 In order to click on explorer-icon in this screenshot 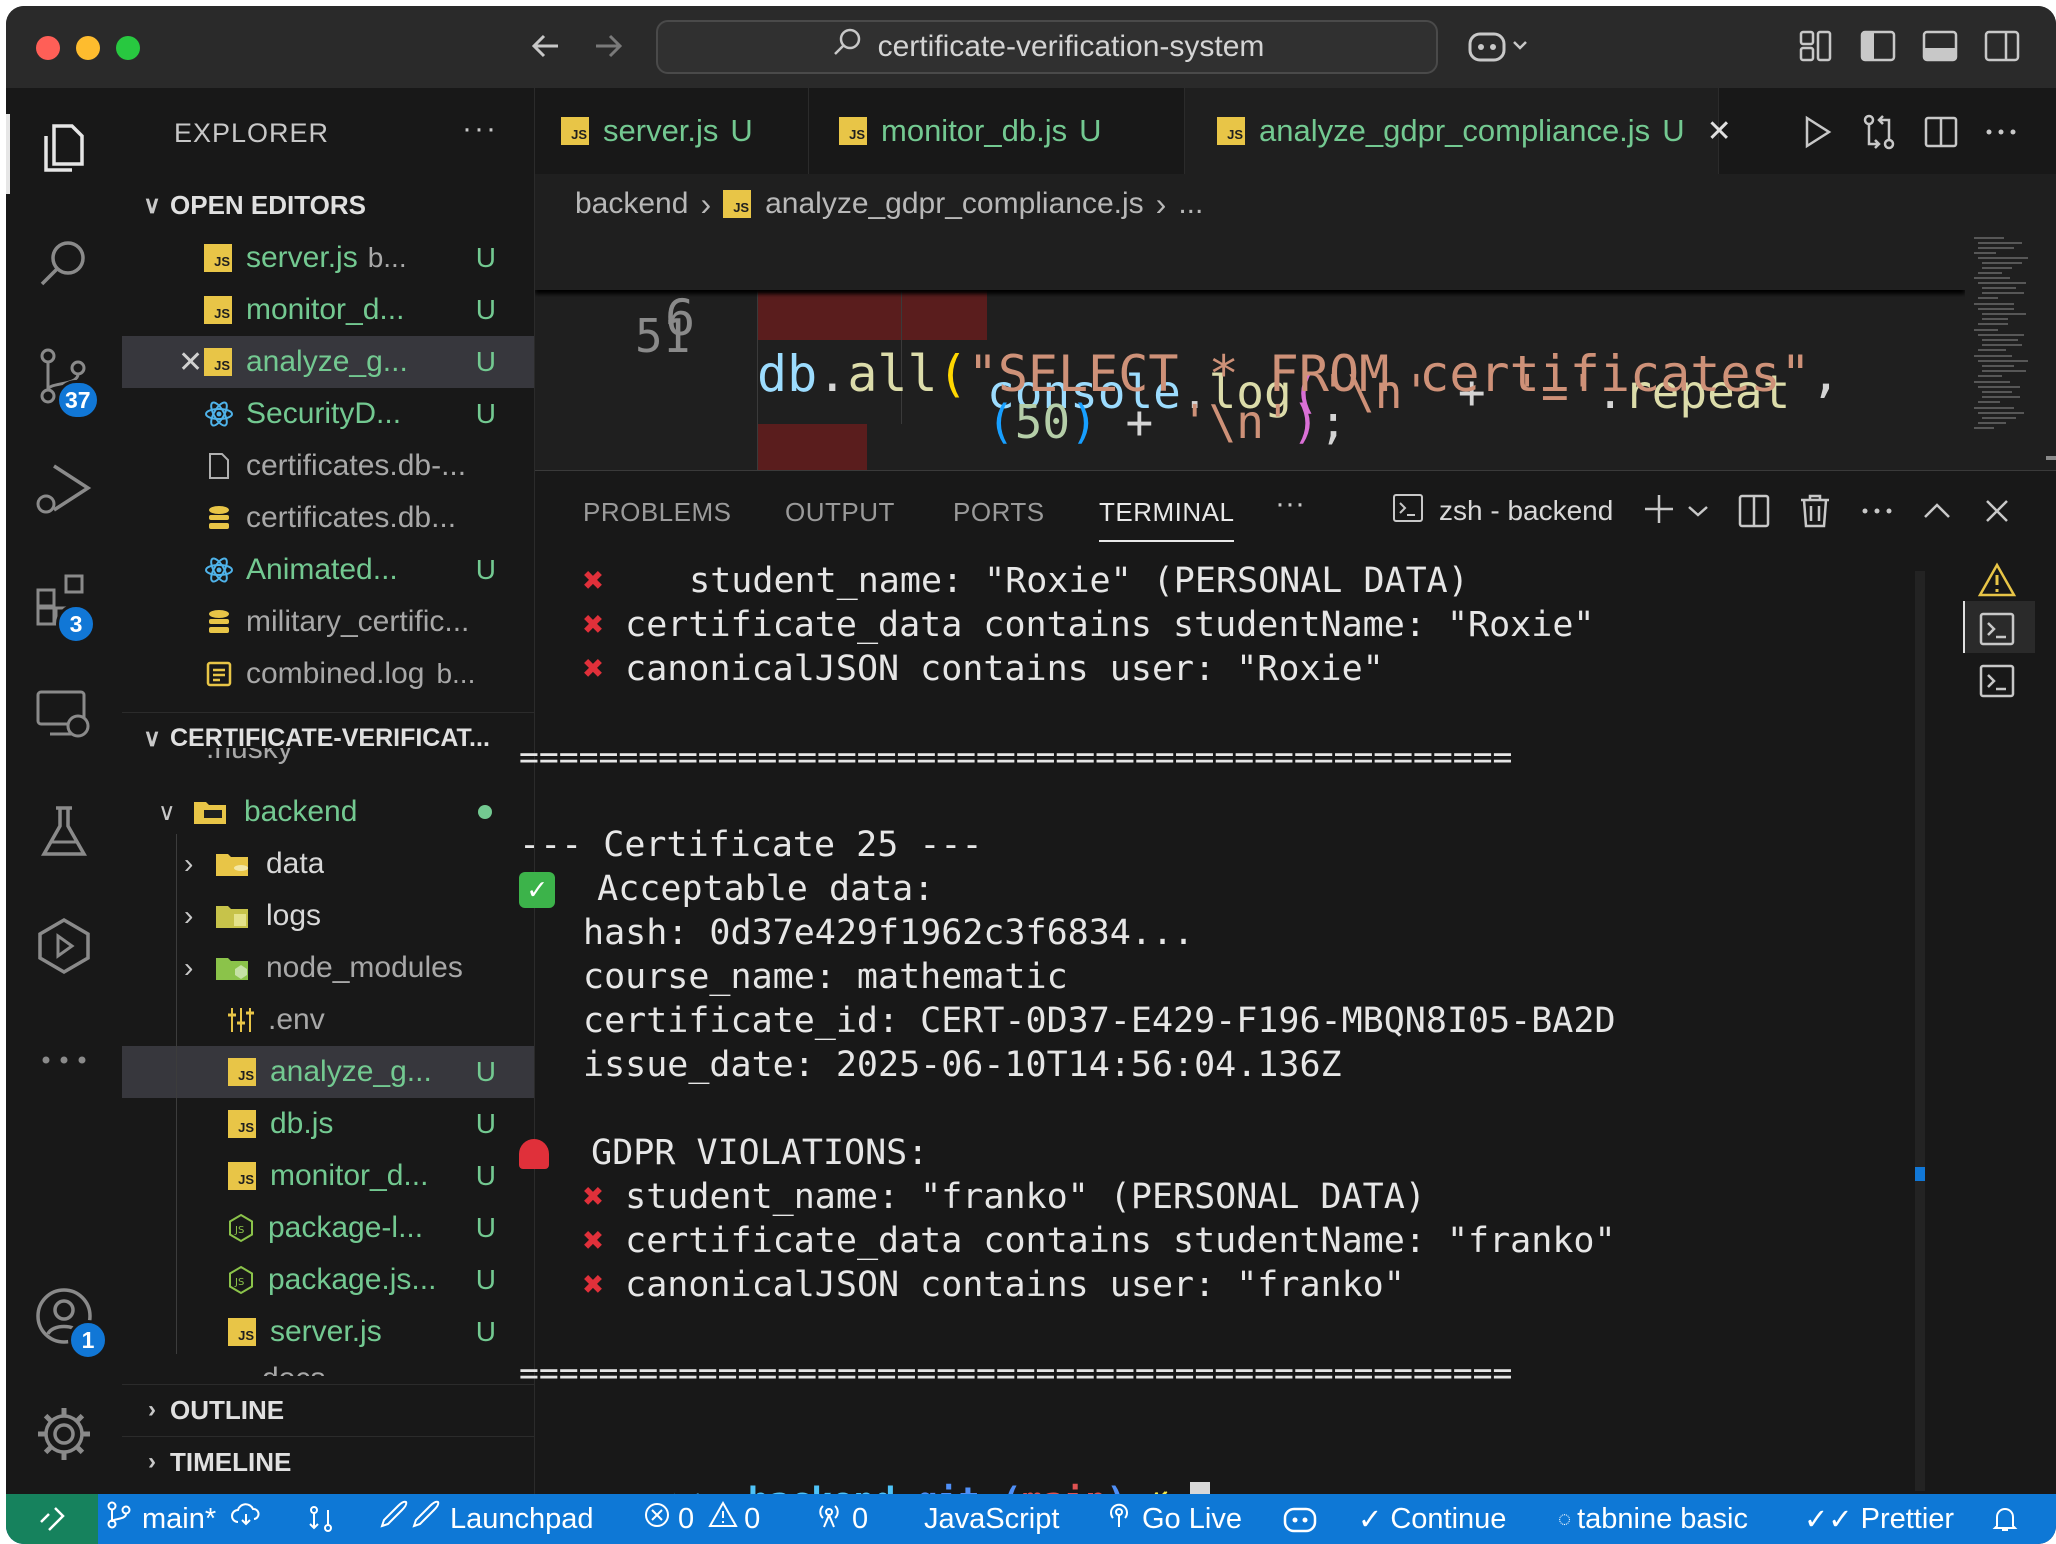, I will do `click(64, 148)`.